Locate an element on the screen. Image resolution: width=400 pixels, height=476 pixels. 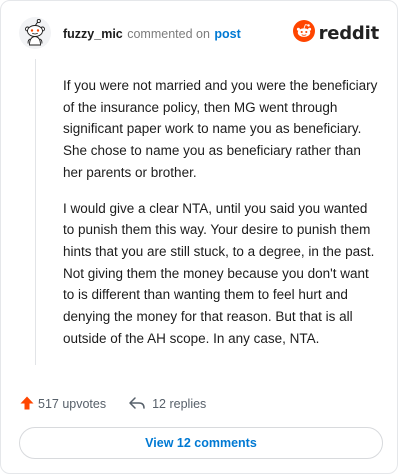
upvote-button: 517 upvotes is located at coordinates (62, 404).